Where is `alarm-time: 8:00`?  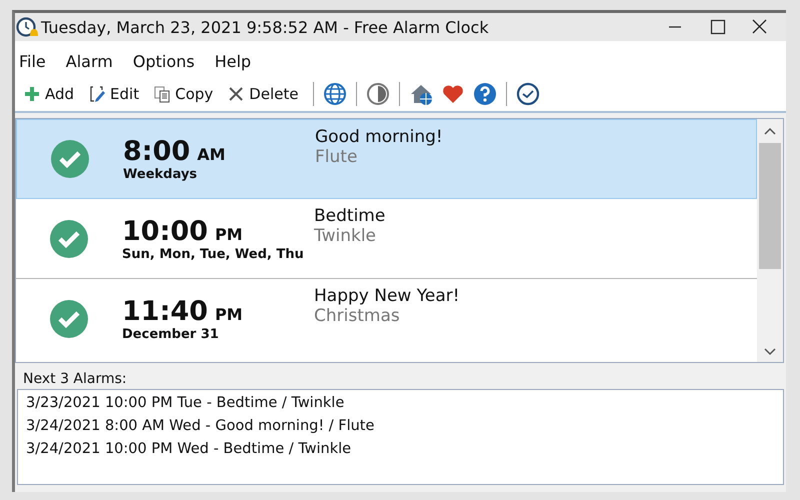
alarm-time: 8:00 is located at coordinates (156, 151).